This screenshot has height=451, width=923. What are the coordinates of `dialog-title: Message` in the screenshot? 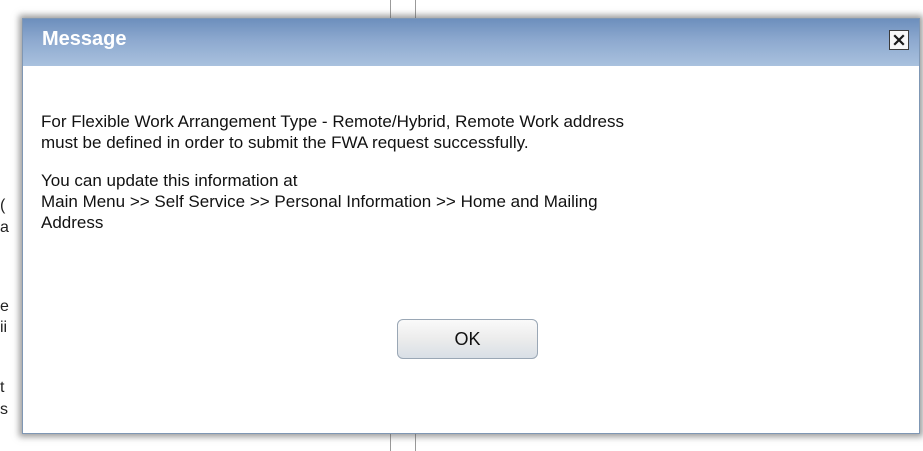 It's located at (84, 39).